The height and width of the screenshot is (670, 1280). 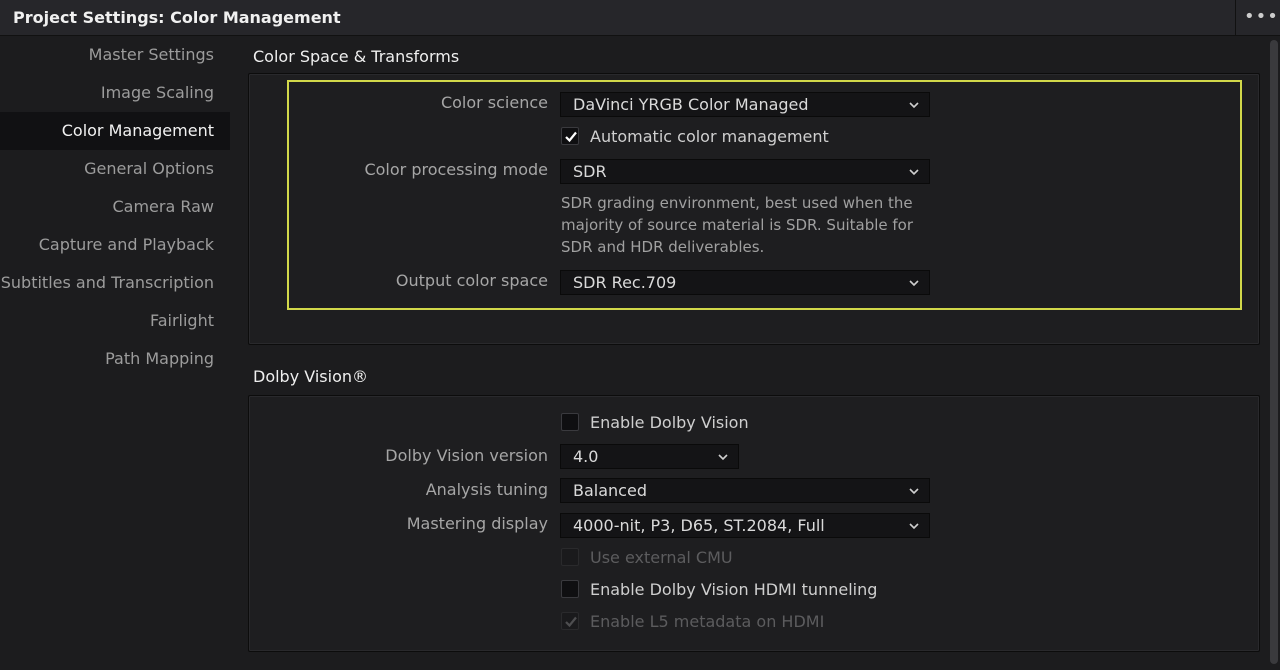 I want to click on dolby-vision-version-value: 4.0, so click(x=586, y=456).